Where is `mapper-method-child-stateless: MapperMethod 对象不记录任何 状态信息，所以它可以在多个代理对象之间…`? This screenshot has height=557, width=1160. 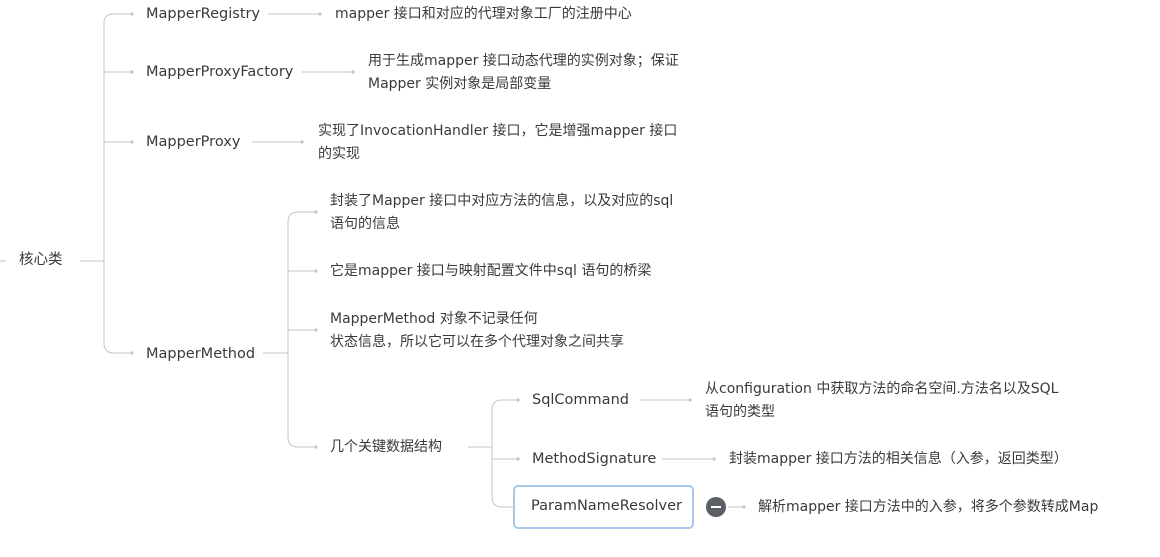
mapper-method-child-stateless: MapperMethod 对象不记录任何 状态信息，所以它可以在多个代理对象之间… is located at coordinates (477, 331).